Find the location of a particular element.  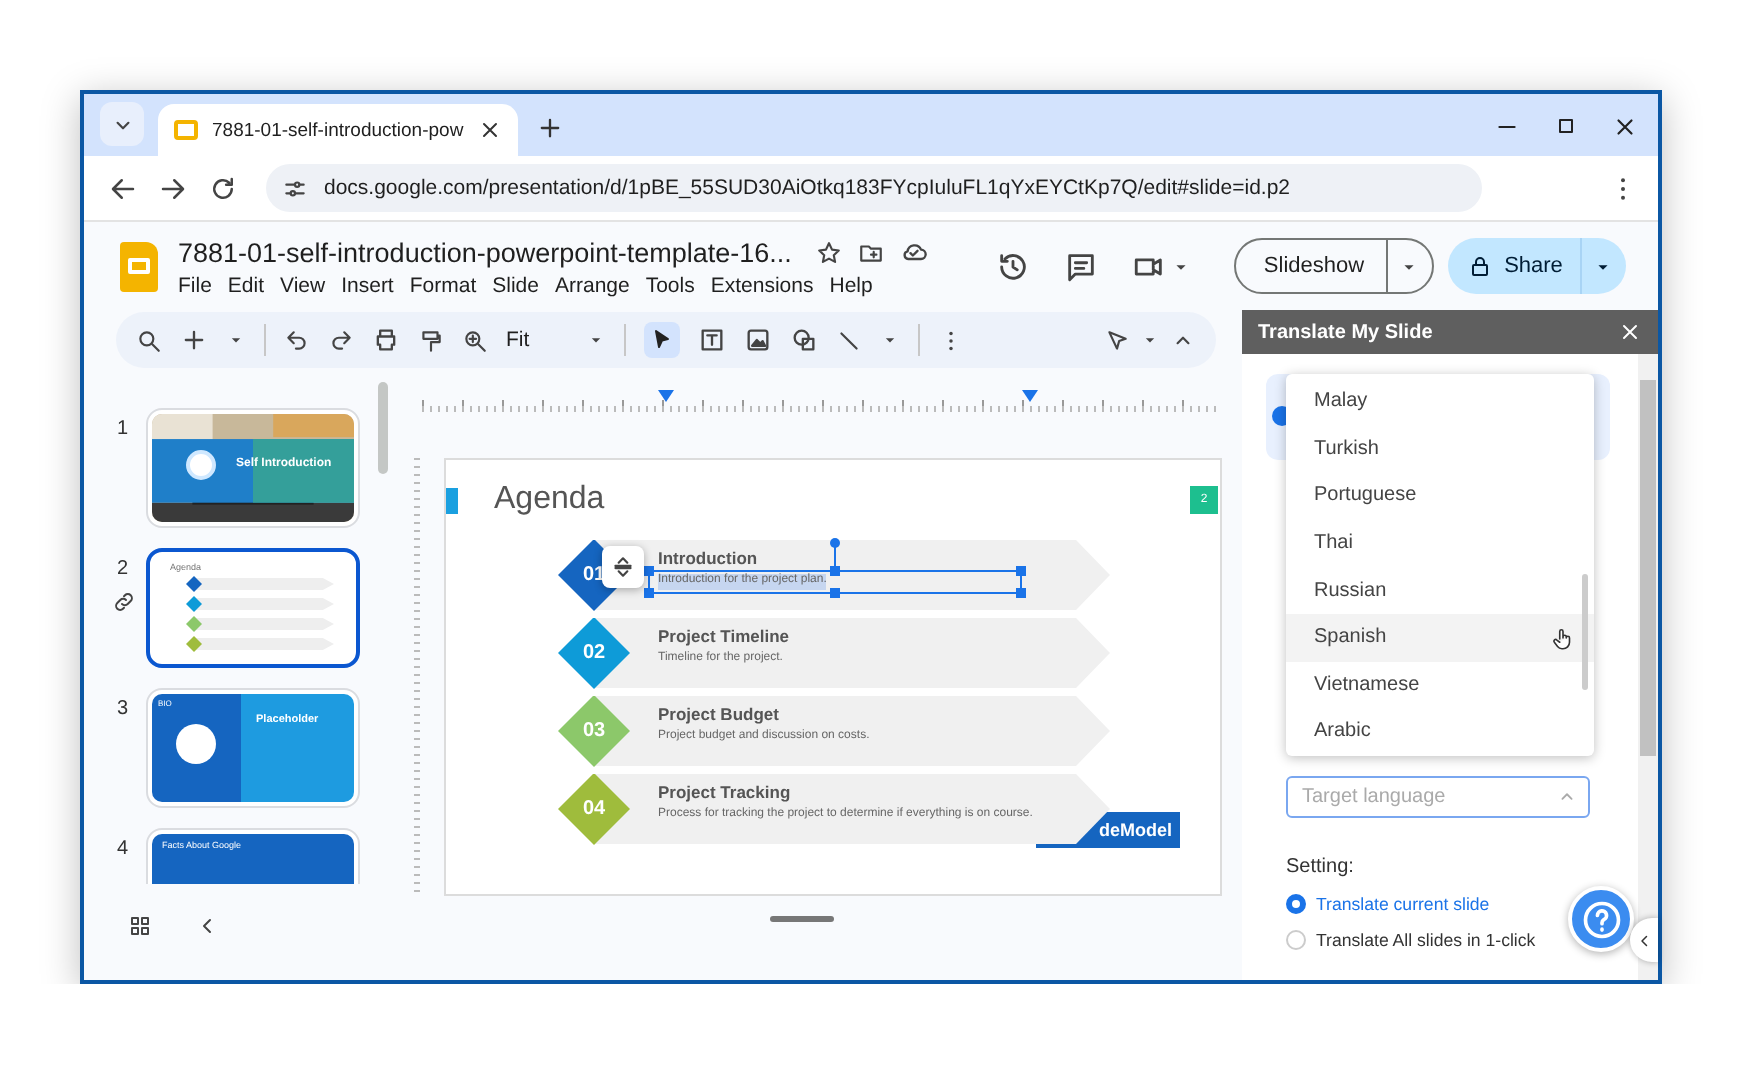

slide-number: 3 is located at coordinates (121, 709).